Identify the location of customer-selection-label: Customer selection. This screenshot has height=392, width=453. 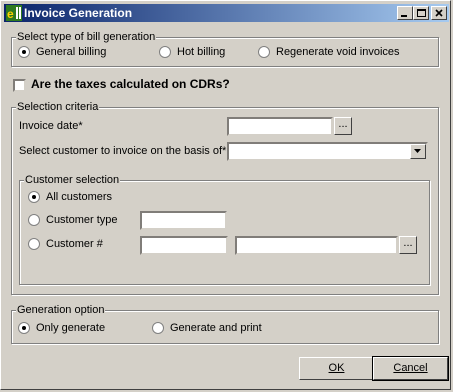
(72, 180).